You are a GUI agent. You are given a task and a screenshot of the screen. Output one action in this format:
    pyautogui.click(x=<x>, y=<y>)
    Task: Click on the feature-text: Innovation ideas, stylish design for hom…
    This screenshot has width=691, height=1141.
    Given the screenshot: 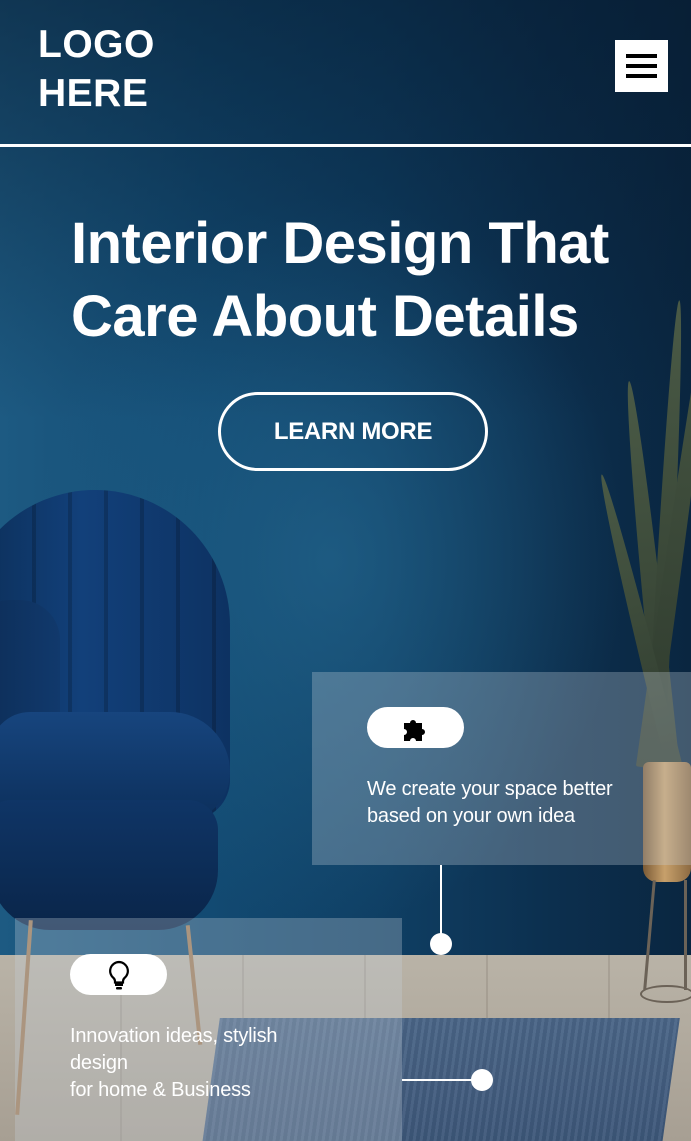 What is the action you would take?
    pyautogui.click(x=174, y=1063)
    